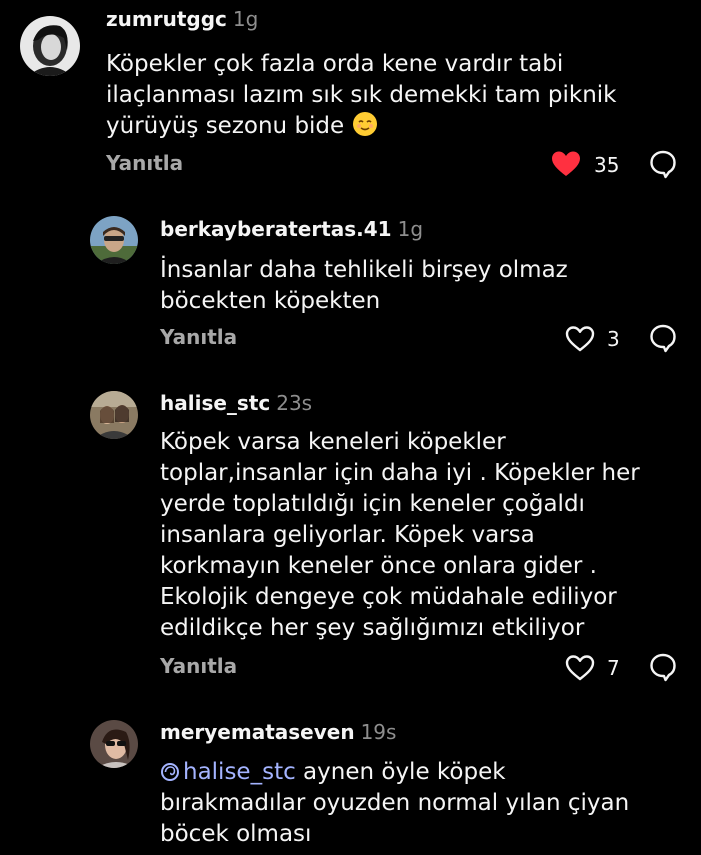  I want to click on username: berkayberatertas.41, so click(276, 229).